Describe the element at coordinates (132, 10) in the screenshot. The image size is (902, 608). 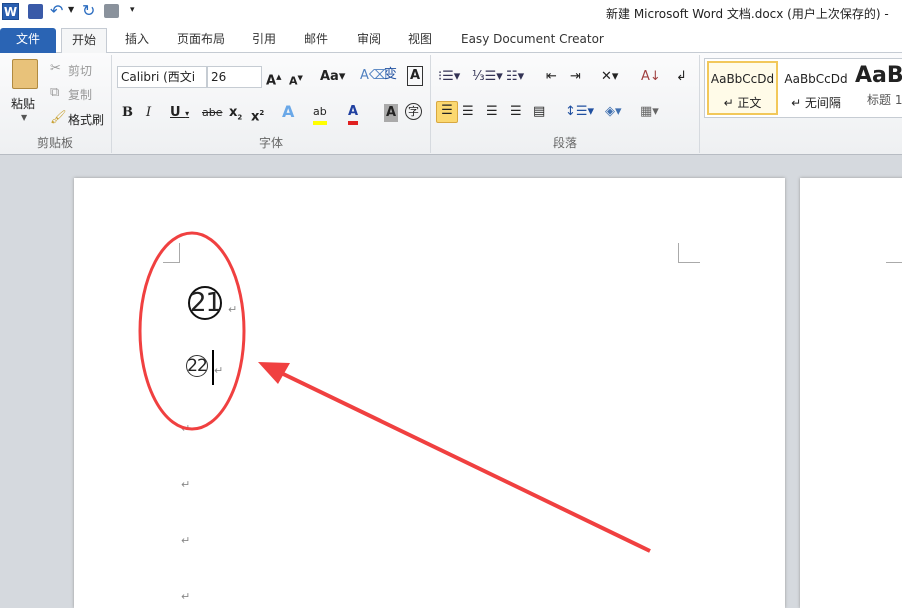
I see `customize-icon: ▾` at that location.